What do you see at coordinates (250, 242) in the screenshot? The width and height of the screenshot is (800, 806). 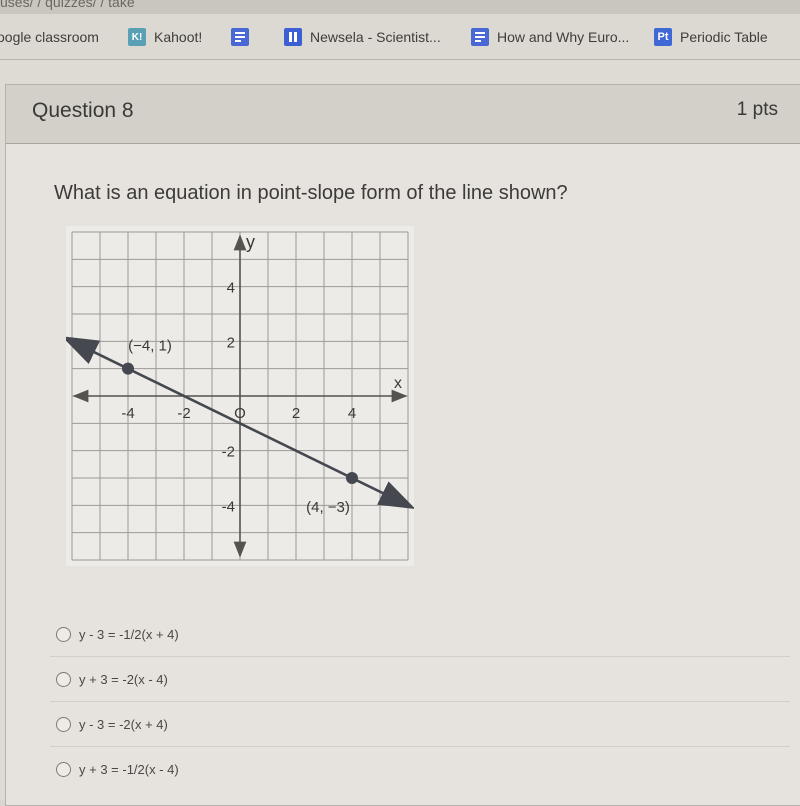 I see `y-axis-label: y` at bounding box center [250, 242].